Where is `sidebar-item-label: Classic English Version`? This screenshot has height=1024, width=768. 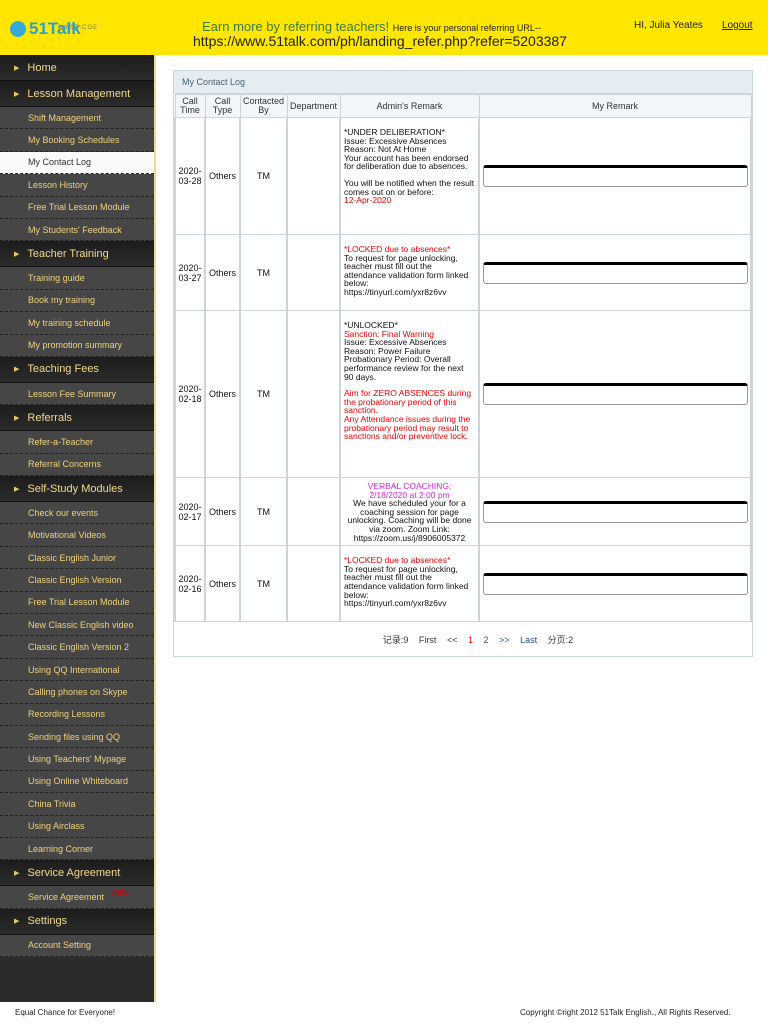
sidebar-item-label: Classic English Version is located at coordinates (75, 579).